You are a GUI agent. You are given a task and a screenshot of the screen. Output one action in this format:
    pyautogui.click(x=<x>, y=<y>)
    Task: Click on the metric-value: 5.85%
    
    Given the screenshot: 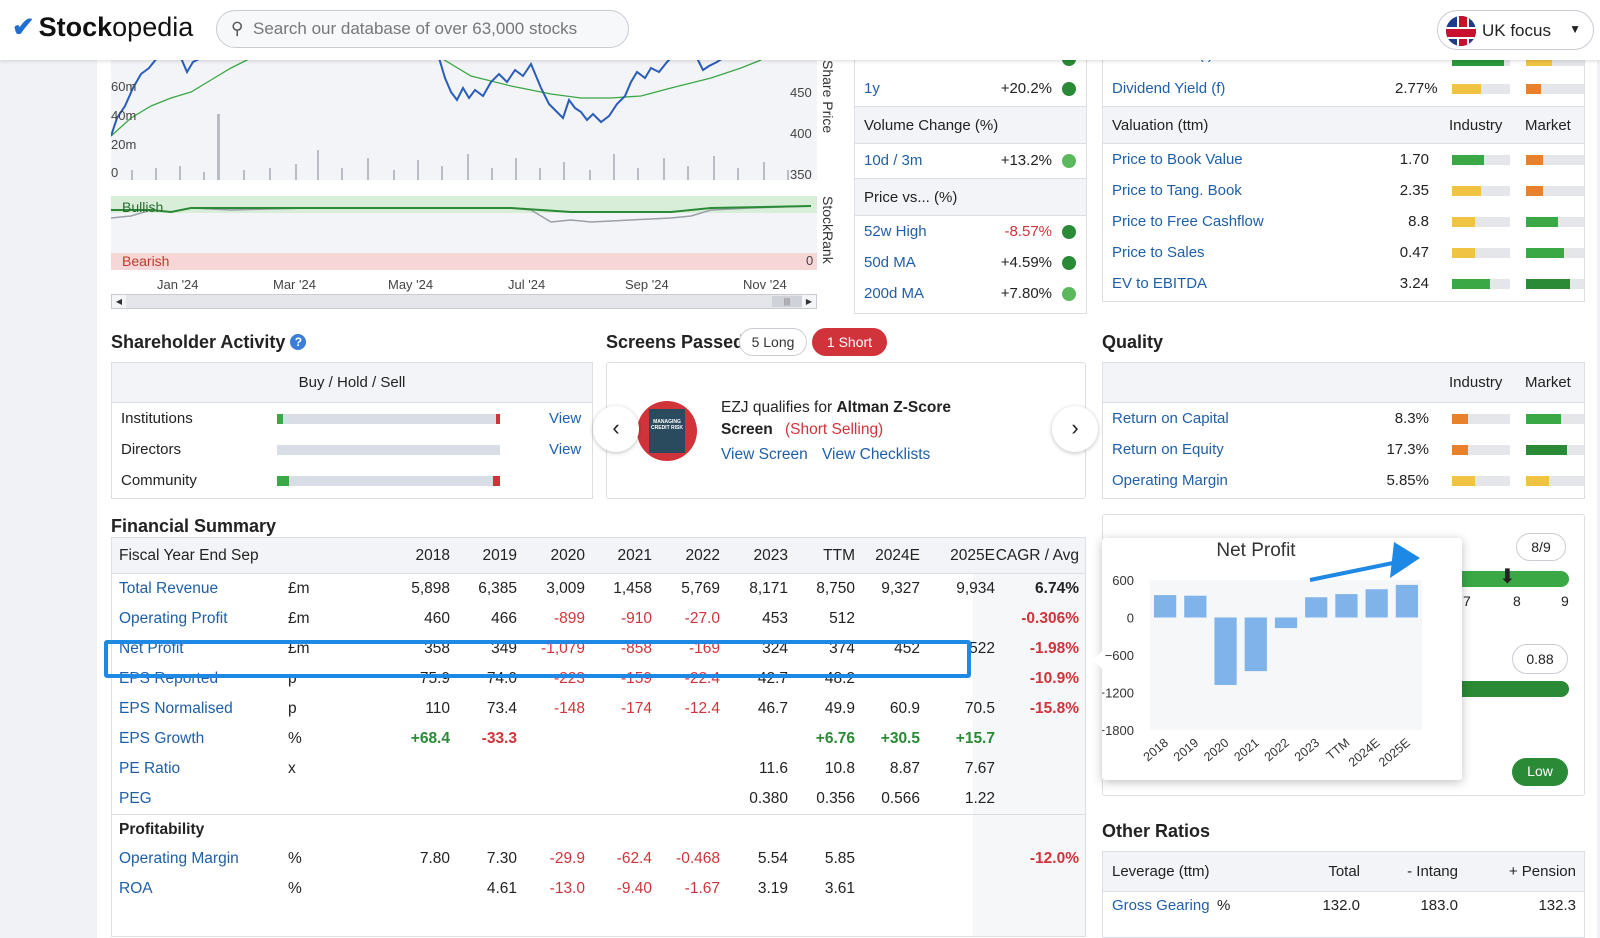 What is the action you would take?
    pyautogui.click(x=1407, y=480)
    